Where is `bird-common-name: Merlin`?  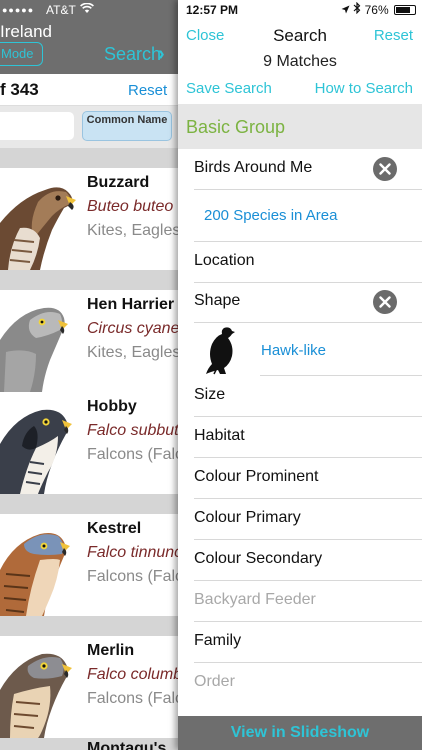 bird-common-name: Merlin is located at coordinates (111, 650).